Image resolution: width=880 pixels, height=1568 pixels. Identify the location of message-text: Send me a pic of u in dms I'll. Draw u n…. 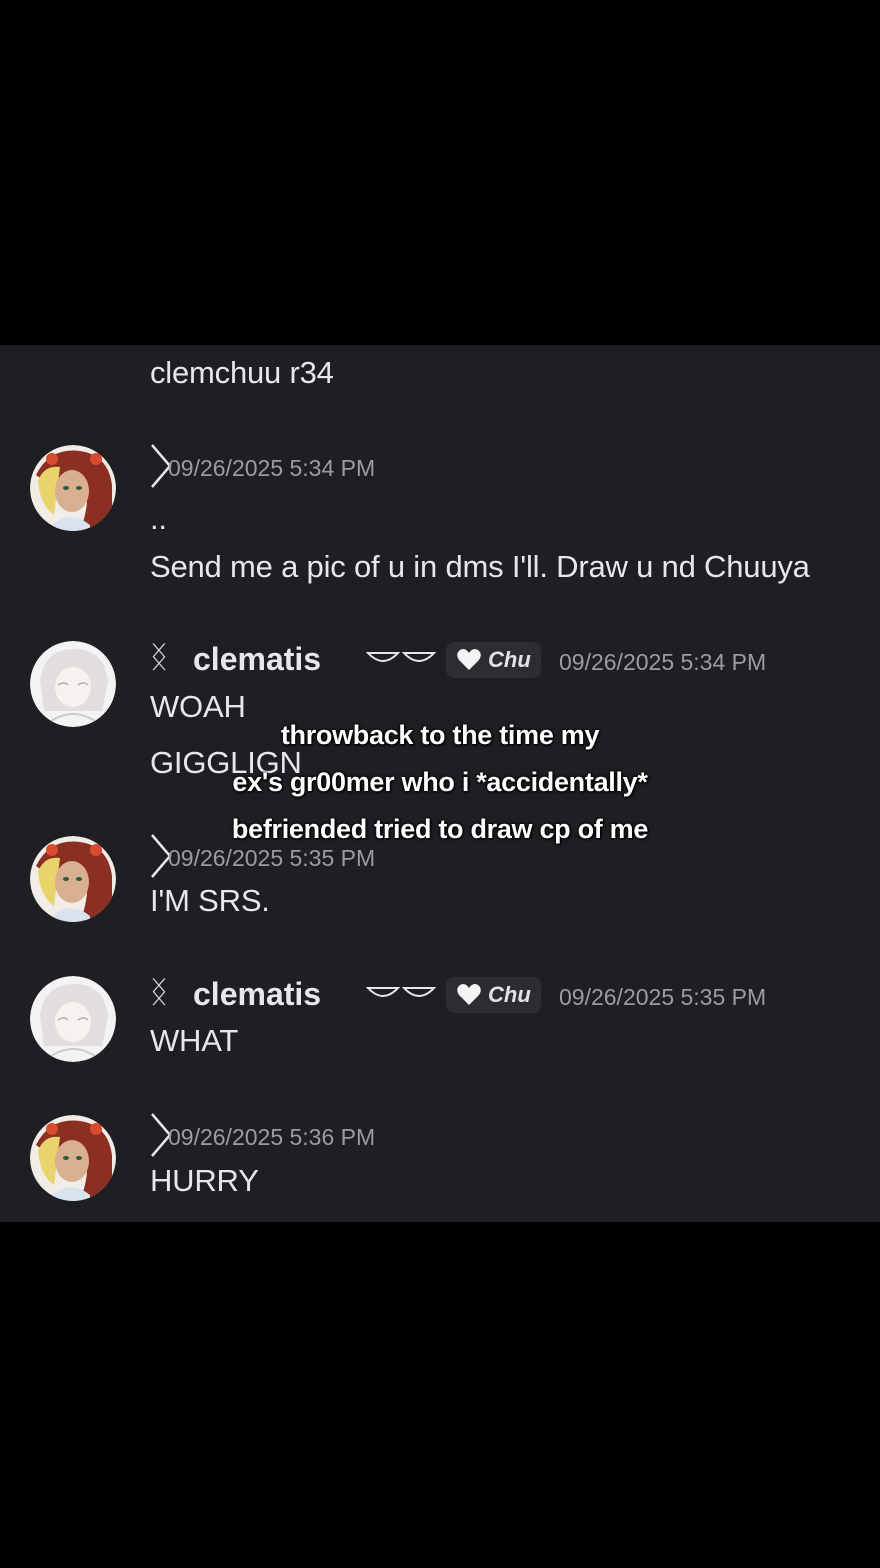
(480, 566).